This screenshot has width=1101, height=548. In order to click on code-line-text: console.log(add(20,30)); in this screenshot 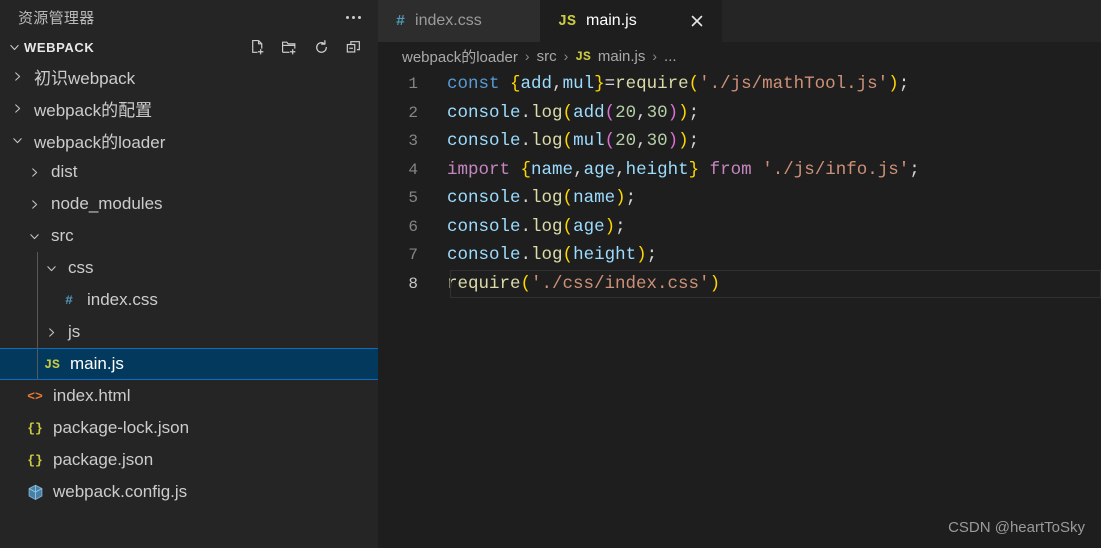, I will do `click(573, 112)`.